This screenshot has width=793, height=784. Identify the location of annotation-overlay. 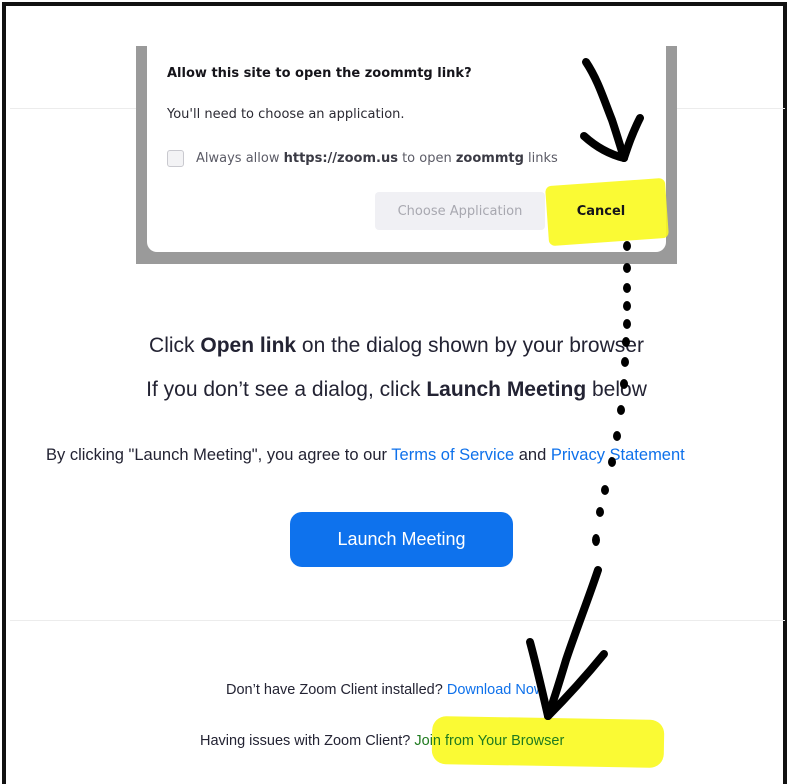
(585, 389).